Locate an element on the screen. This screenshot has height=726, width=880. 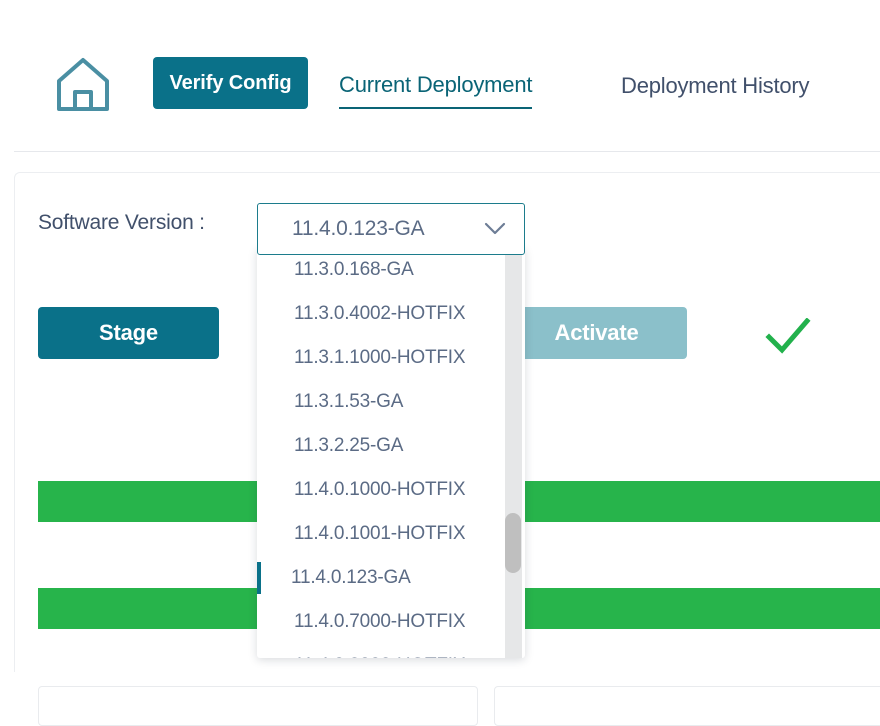
dropdown-option: 11.4.0.8000-HOTFIX is located at coordinates (381, 651).